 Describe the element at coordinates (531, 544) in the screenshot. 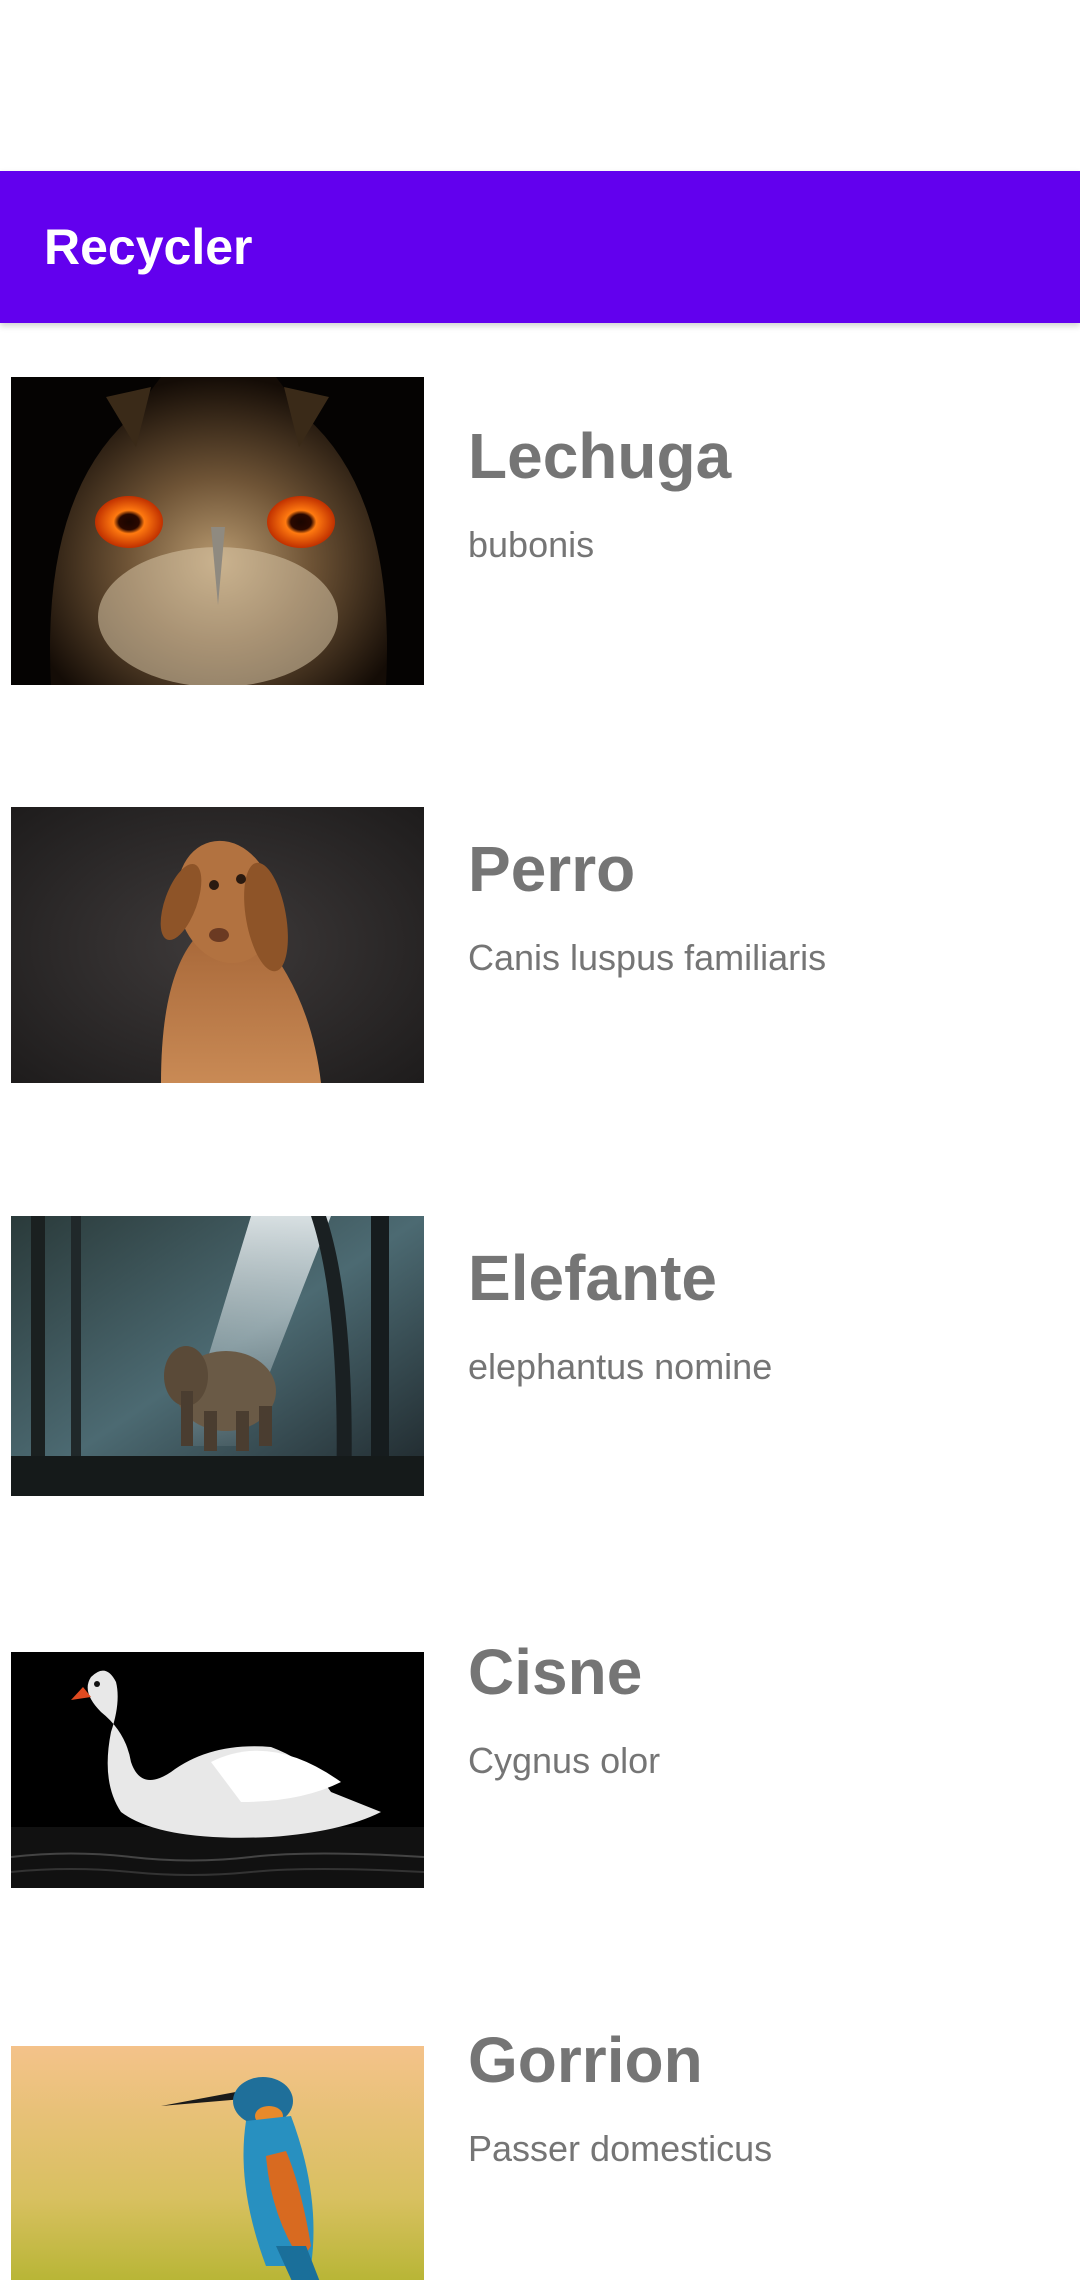

I see `item-subtitle: bubonis` at that location.